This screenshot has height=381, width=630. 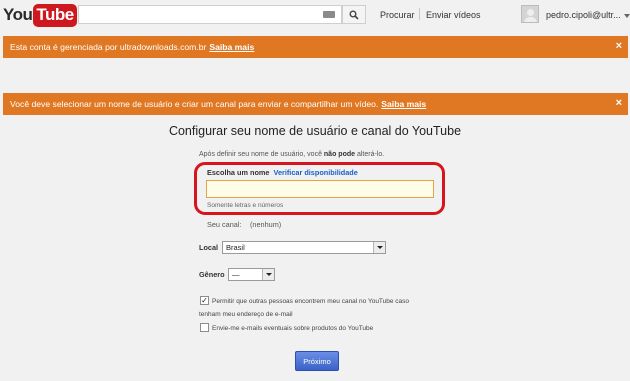 What do you see at coordinates (236, 274) in the screenshot?
I see `gender-value: —` at bounding box center [236, 274].